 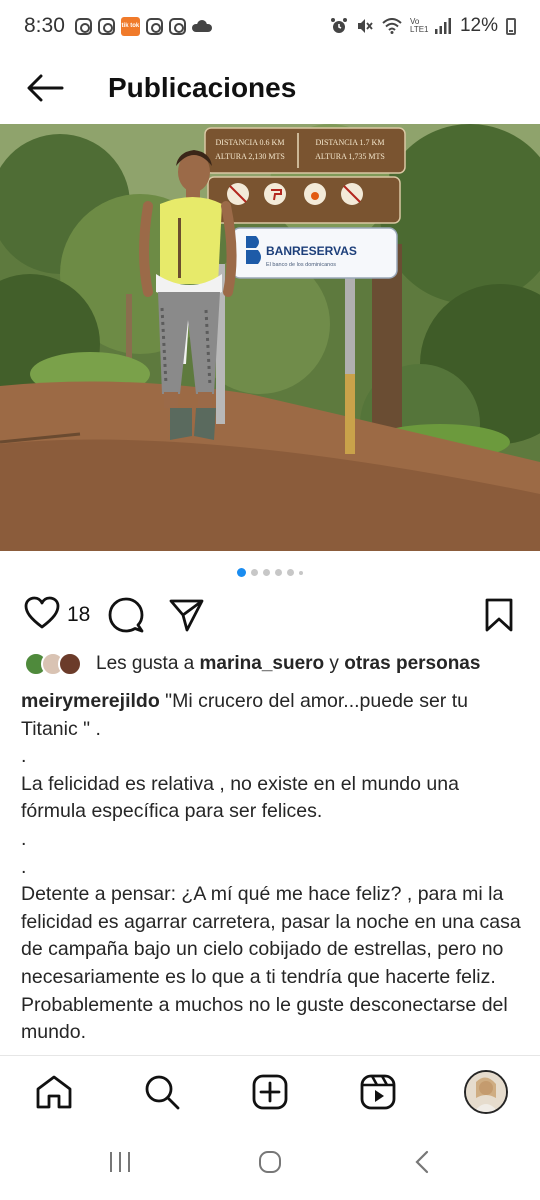 I want to click on sign-distance-1: DISTANCIA 0.6 KM, so click(x=250, y=142).